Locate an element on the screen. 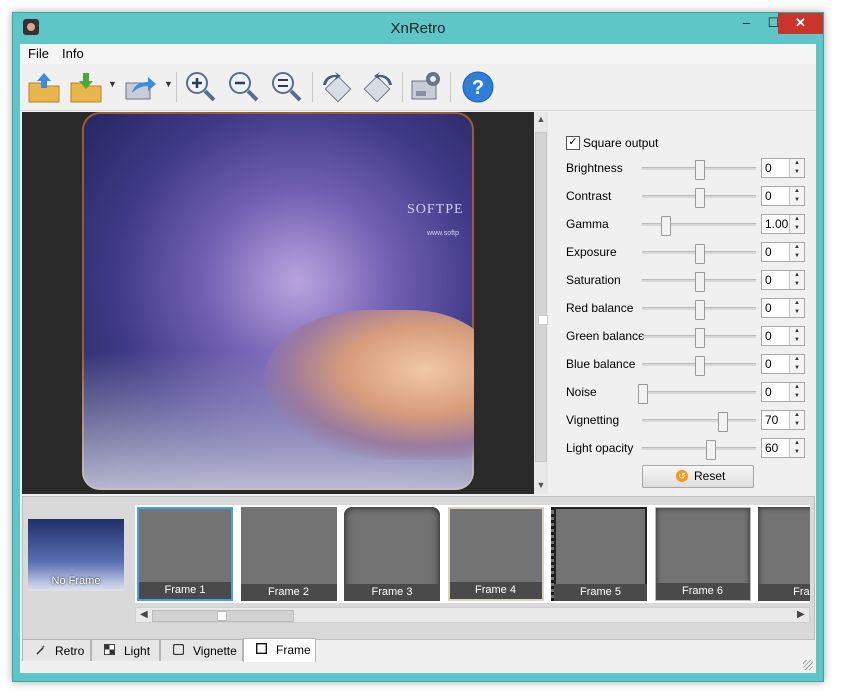 This screenshot has height=699, width=843. frame-thumbnail: Frame 4 is located at coordinates (495, 554).